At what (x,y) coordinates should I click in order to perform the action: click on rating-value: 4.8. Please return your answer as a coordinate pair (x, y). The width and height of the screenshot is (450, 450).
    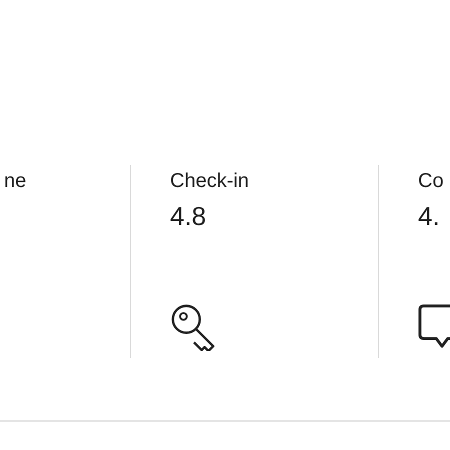
    Looking at the image, I should click on (189, 216).